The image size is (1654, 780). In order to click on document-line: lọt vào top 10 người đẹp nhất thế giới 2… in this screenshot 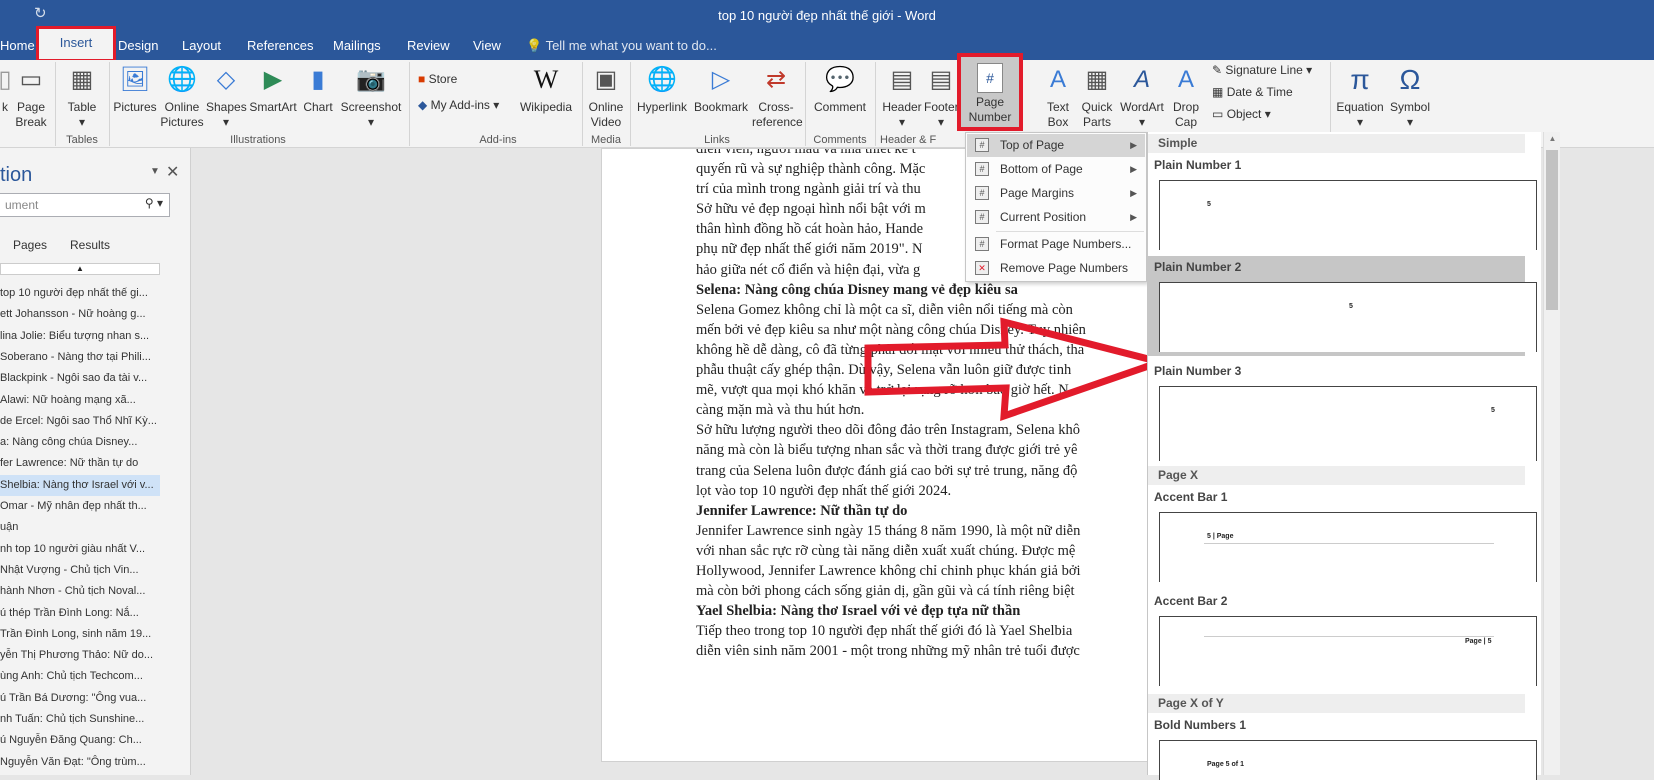, I will do `click(891, 491)`.